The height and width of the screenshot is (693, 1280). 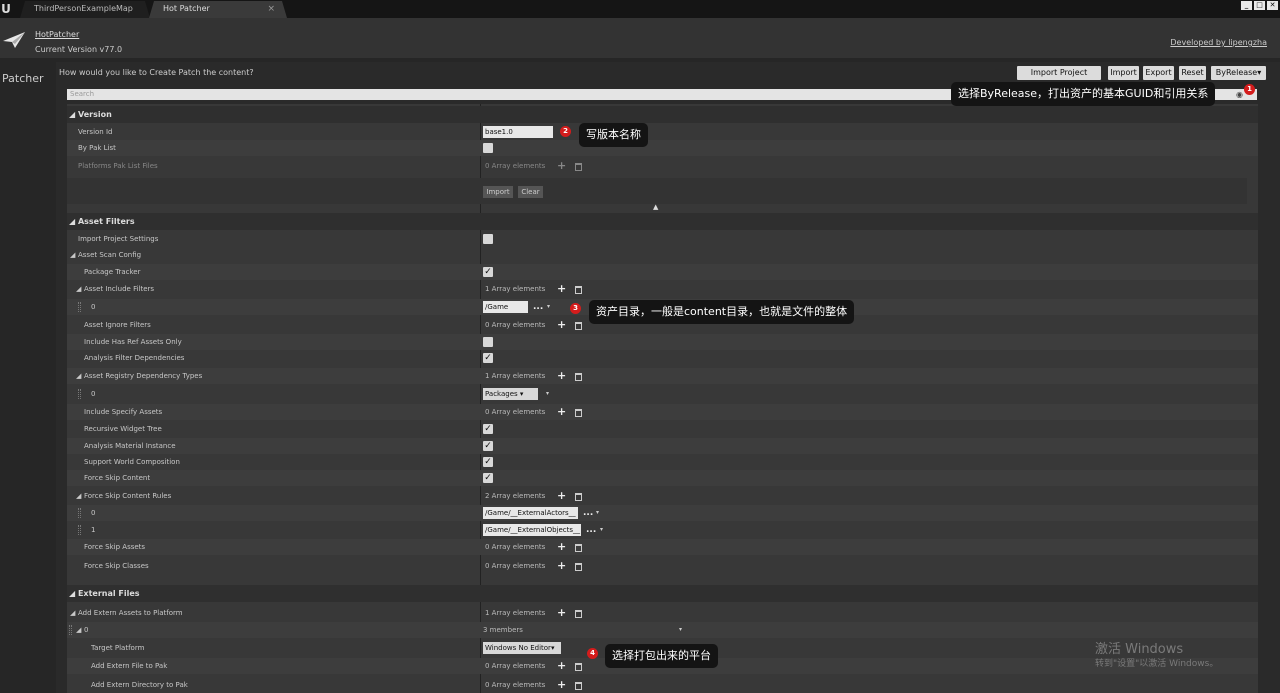 What do you see at coordinates (85, 9) in the screenshot?
I see `tab-thirdpersonexamplemap: ThirdPersonExampleMap` at bounding box center [85, 9].